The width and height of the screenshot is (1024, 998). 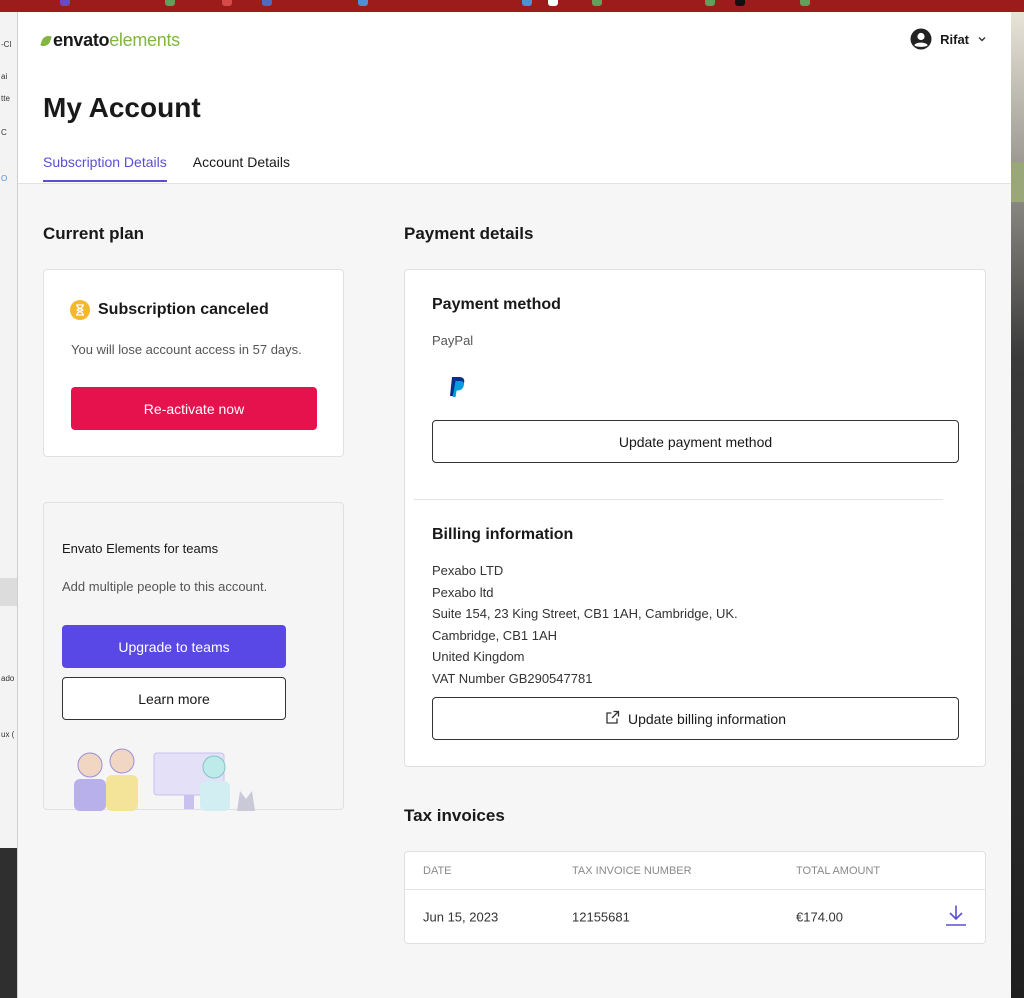 What do you see at coordinates (612, 719) in the screenshot?
I see `external-link-icon` at bounding box center [612, 719].